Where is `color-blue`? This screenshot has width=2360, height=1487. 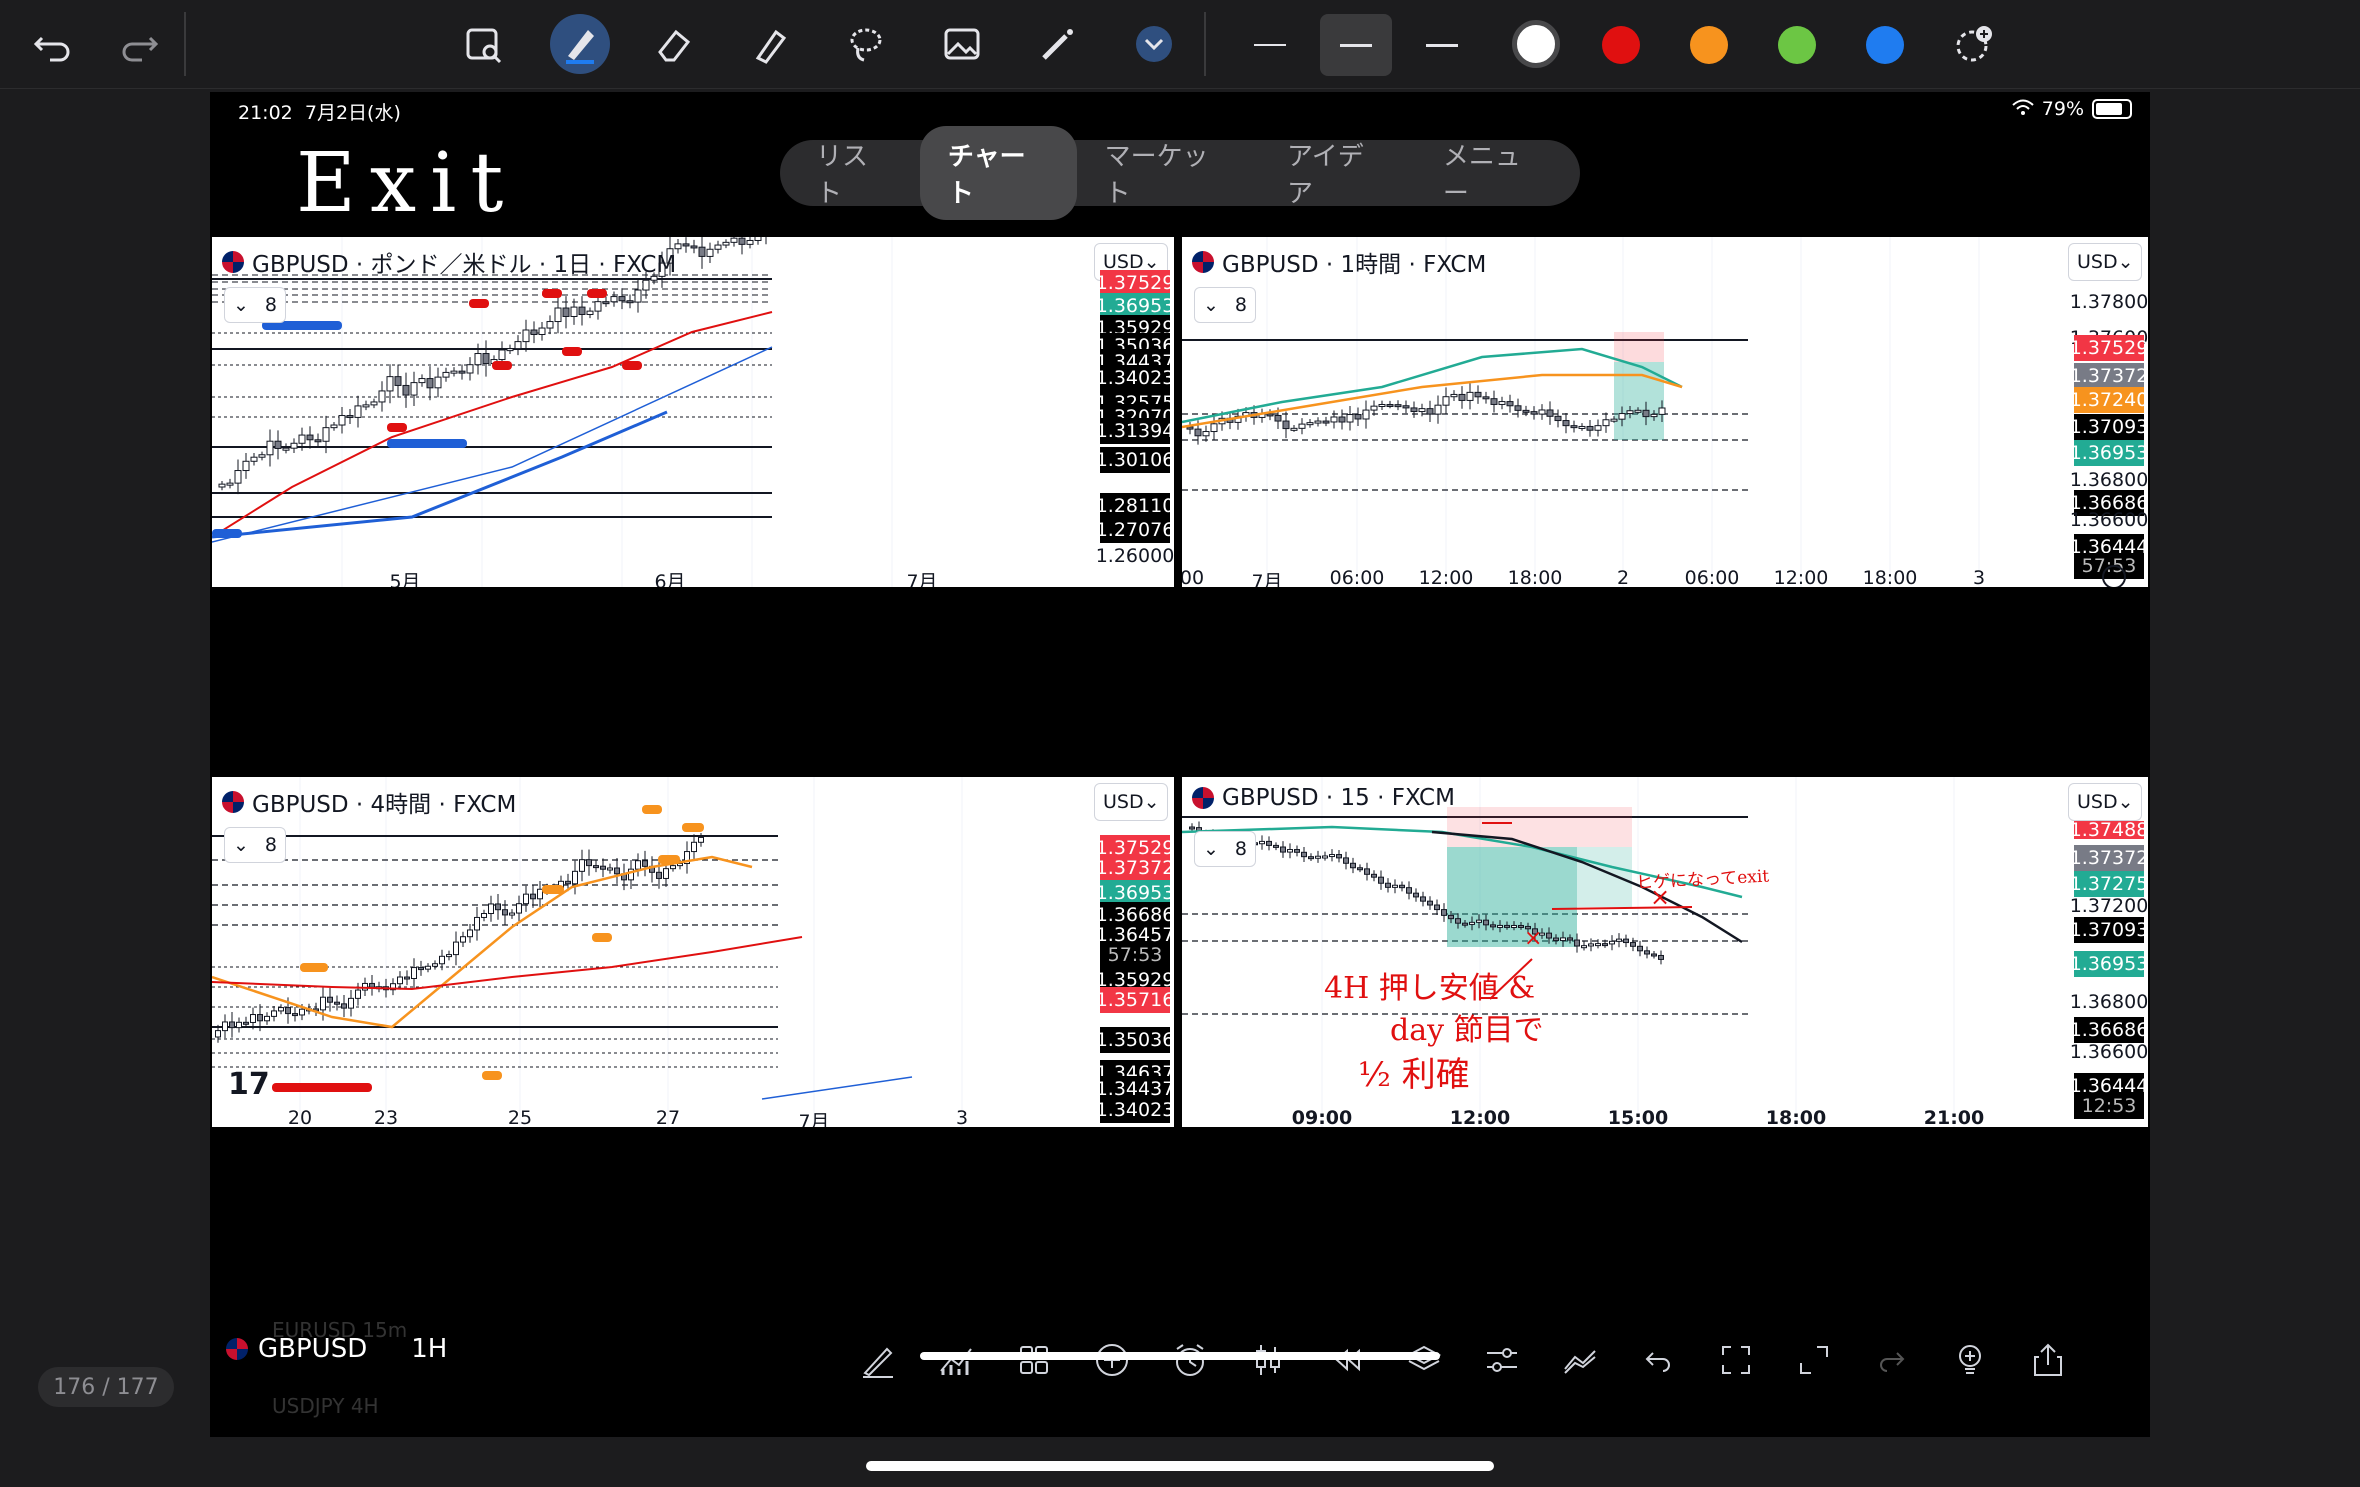
color-blue is located at coordinates (1885, 45).